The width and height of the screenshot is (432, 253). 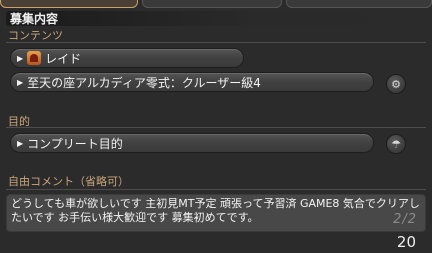 I want to click on purpose-label-value: コンプリート目的, so click(x=75, y=143).